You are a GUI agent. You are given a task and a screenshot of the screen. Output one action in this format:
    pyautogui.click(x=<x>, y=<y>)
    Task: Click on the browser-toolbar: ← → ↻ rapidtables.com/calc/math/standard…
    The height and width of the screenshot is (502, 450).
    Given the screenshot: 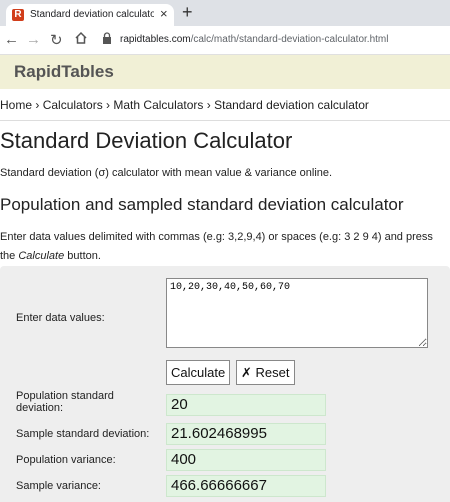 What is the action you would take?
    pyautogui.click(x=225, y=40)
    